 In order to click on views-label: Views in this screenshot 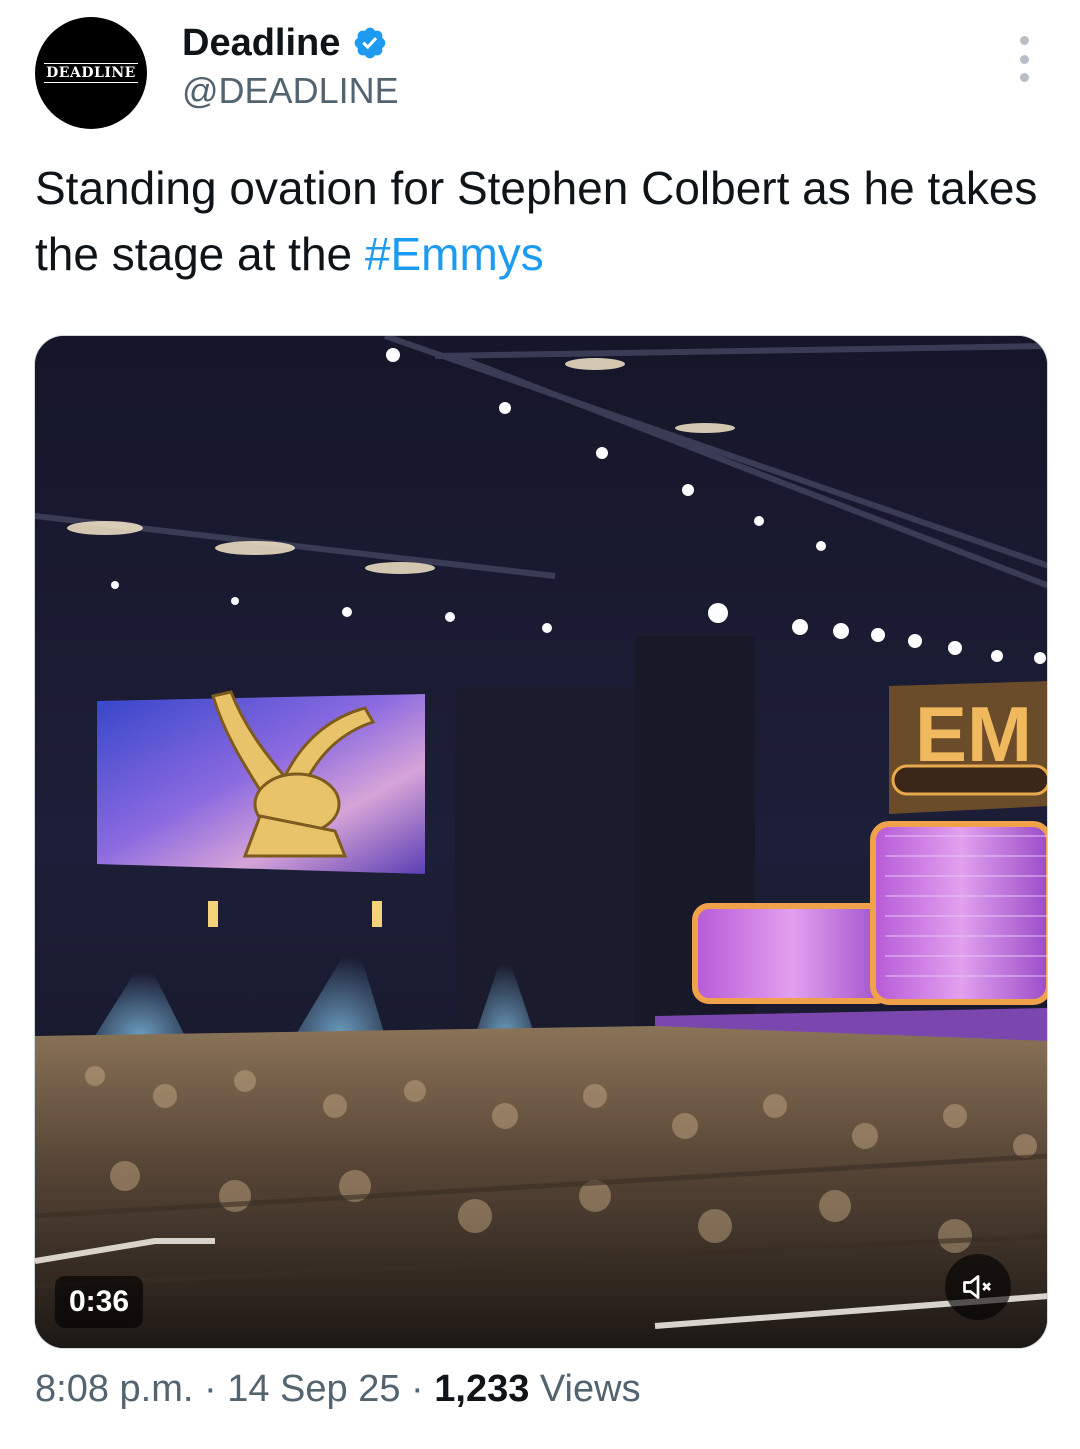, I will do `click(585, 1389)`.